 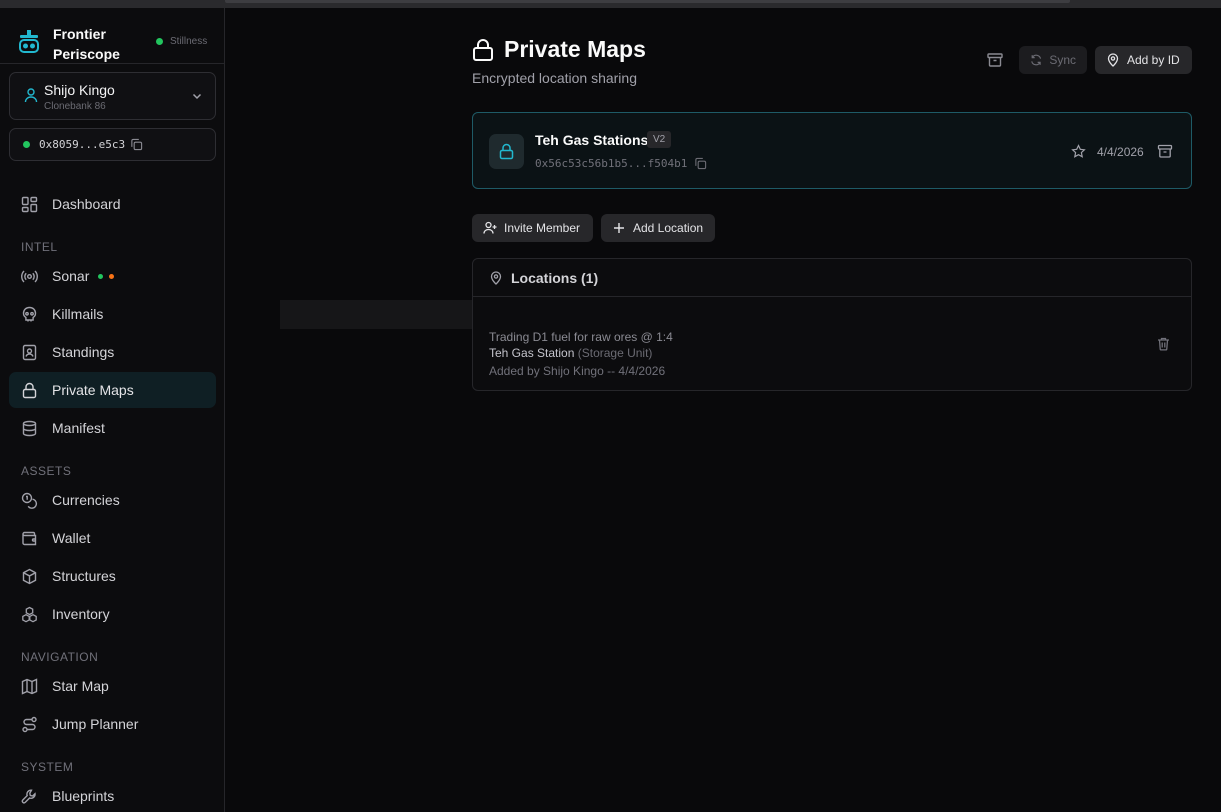 I want to click on section-label-navigation: NAVIGATION, so click(x=60, y=657).